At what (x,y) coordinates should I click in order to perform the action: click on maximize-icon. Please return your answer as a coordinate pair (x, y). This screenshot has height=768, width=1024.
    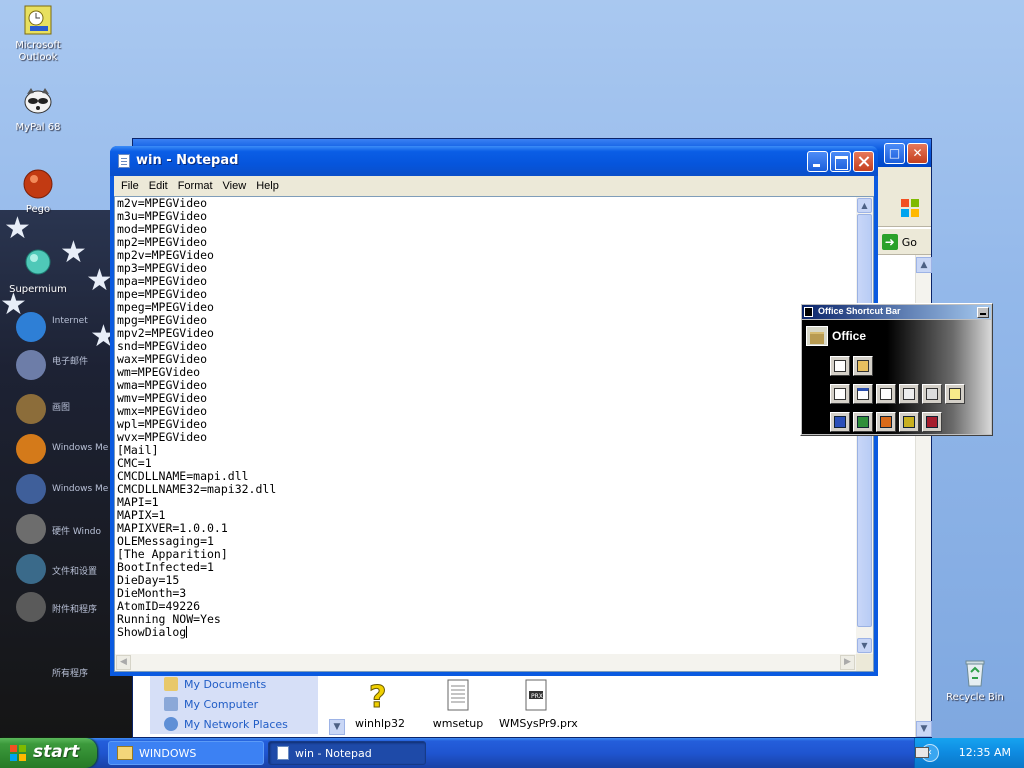
    Looking at the image, I should click on (840, 161).